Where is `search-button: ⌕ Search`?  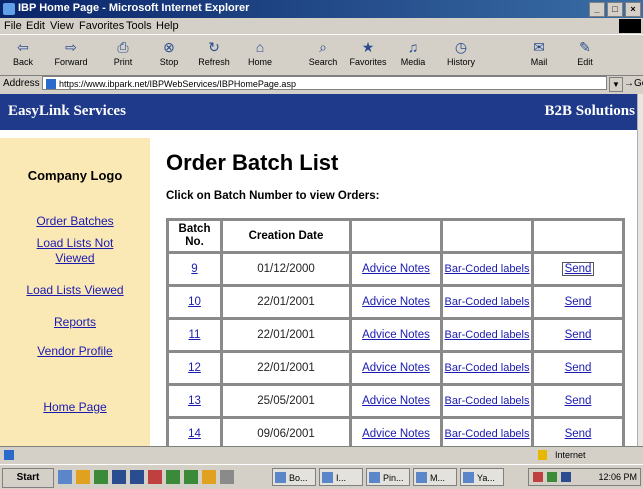 search-button: ⌕ Search is located at coordinates (323, 53).